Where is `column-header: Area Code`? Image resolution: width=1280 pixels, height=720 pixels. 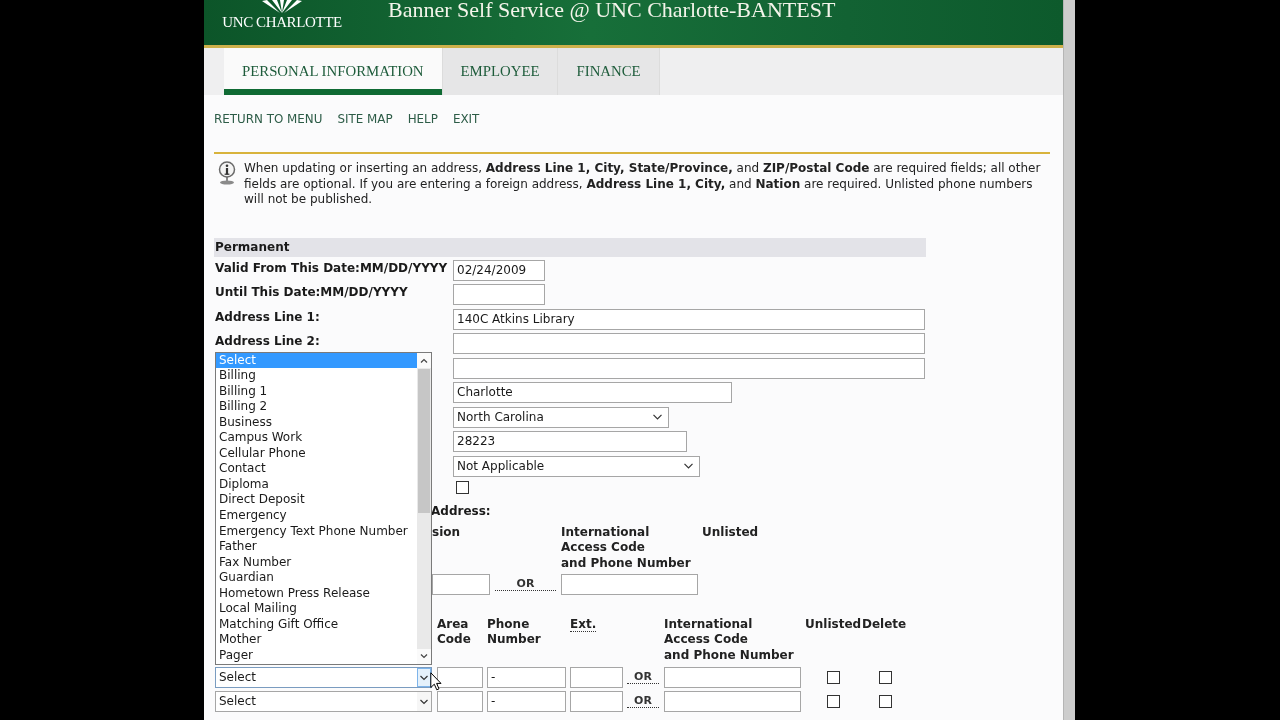
column-header: Area Code is located at coordinates (454, 632).